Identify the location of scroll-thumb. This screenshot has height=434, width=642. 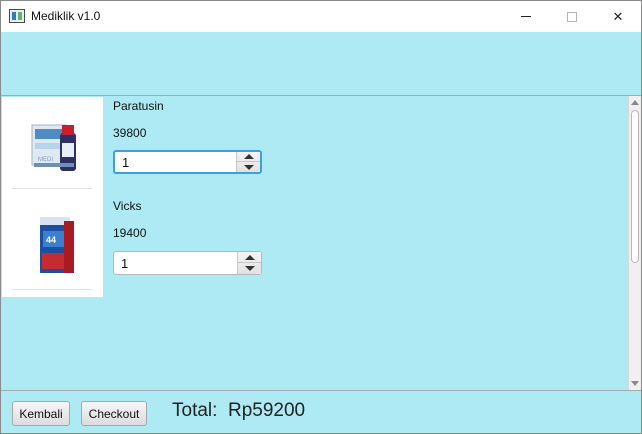
(635, 186).